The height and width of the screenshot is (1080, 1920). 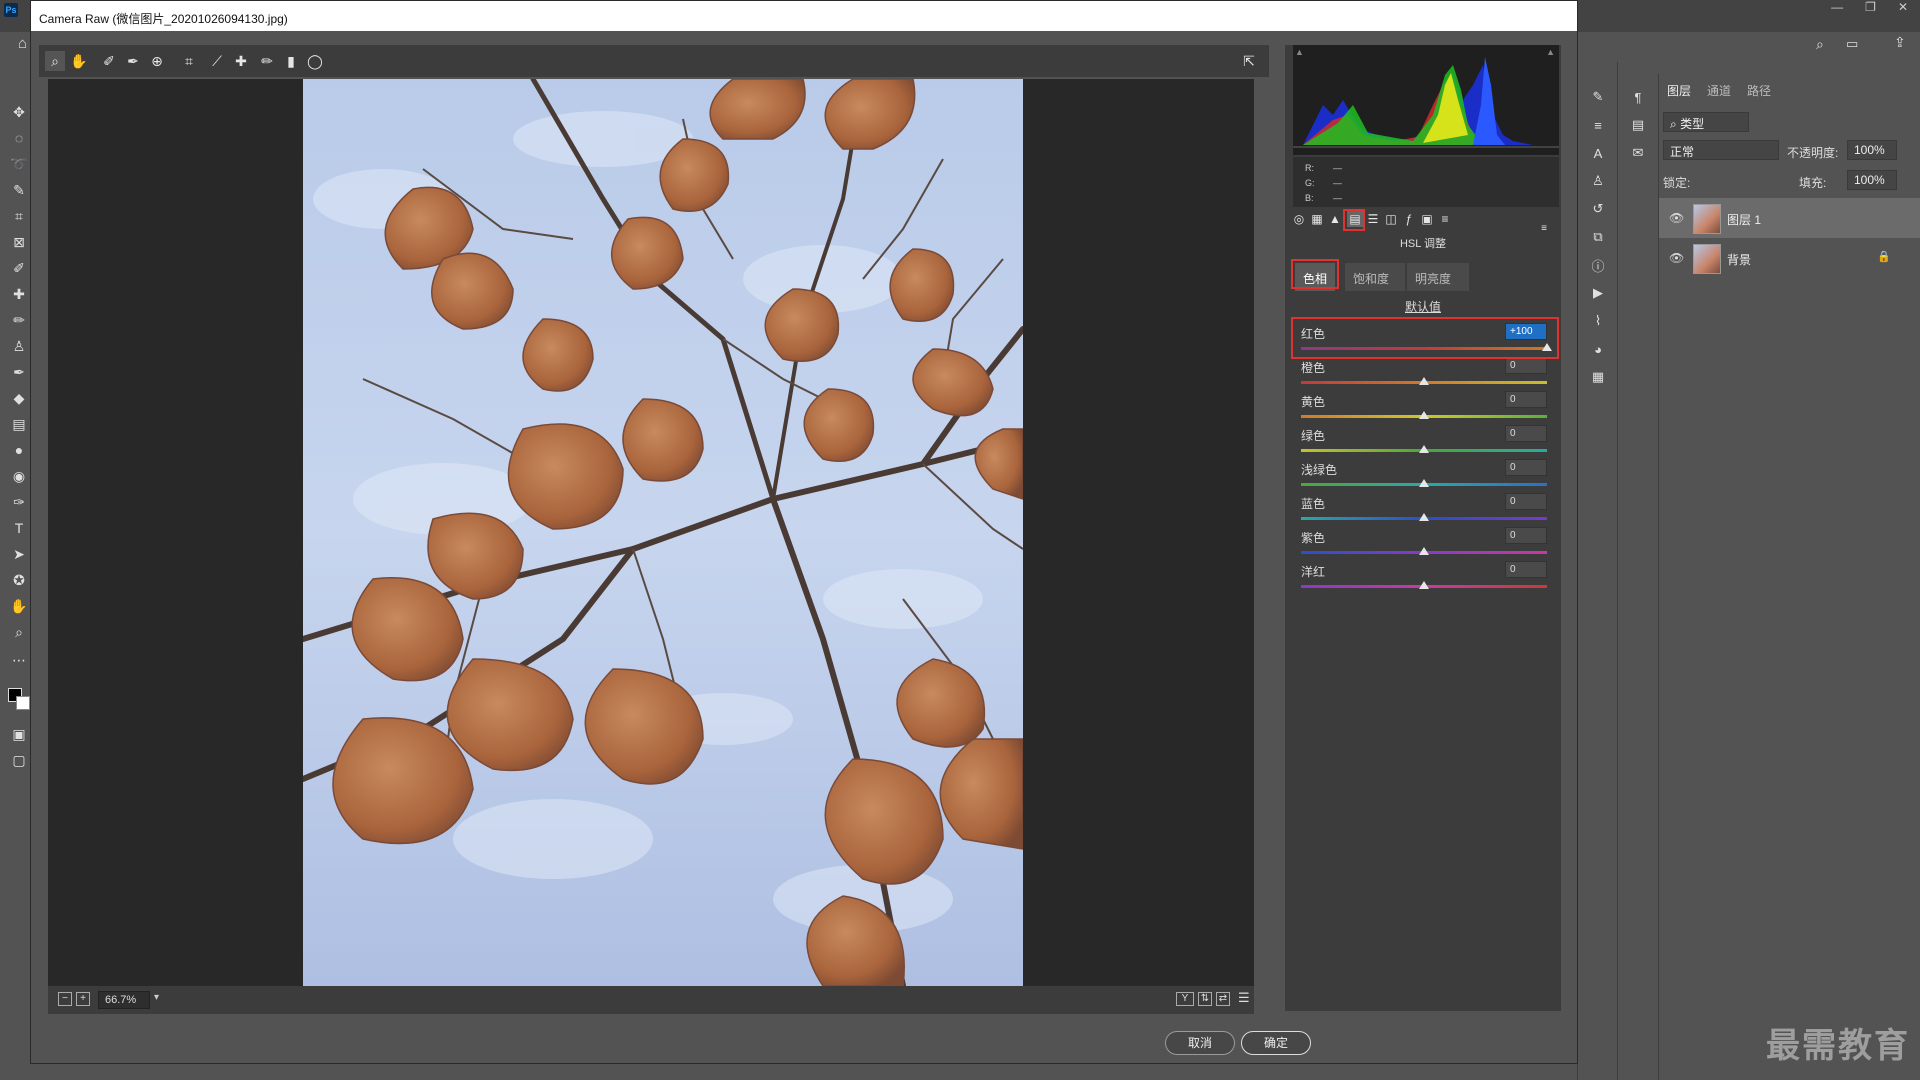 What do you see at coordinates (1598, 349) in the screenshot?
I see `color-icon: ◕` at bounding box center [1598, 349].